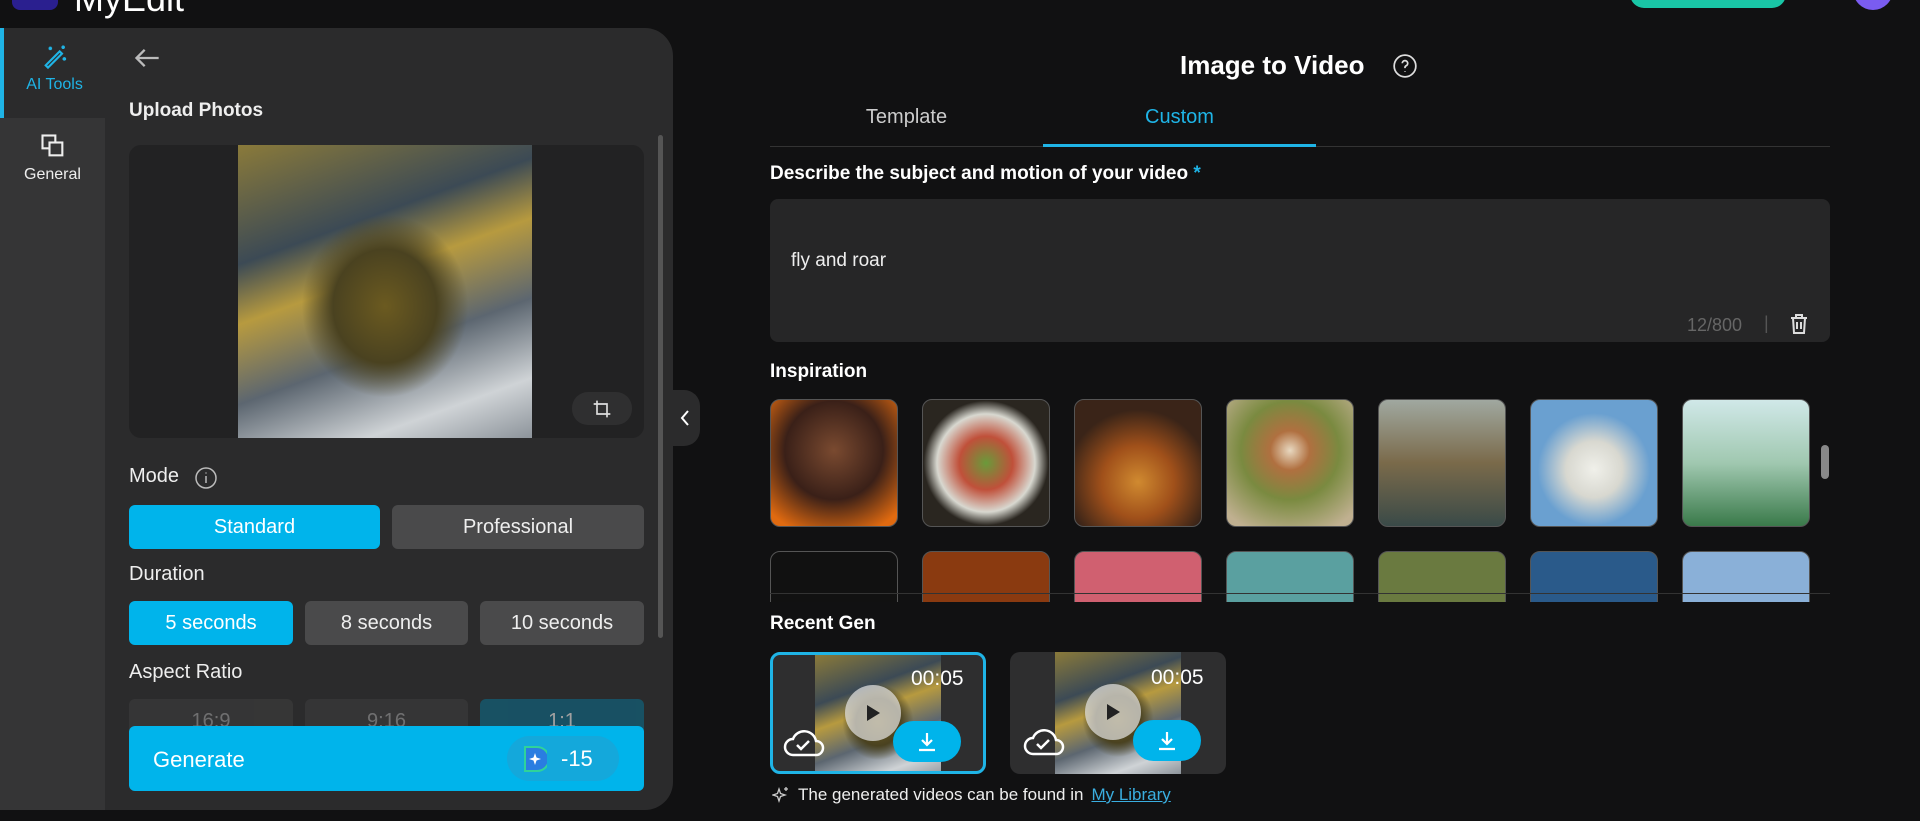  What do you see at coordinates (906, 126) in the screenshot?
I see `tab-template: Template` at bounding box center [906, 126].